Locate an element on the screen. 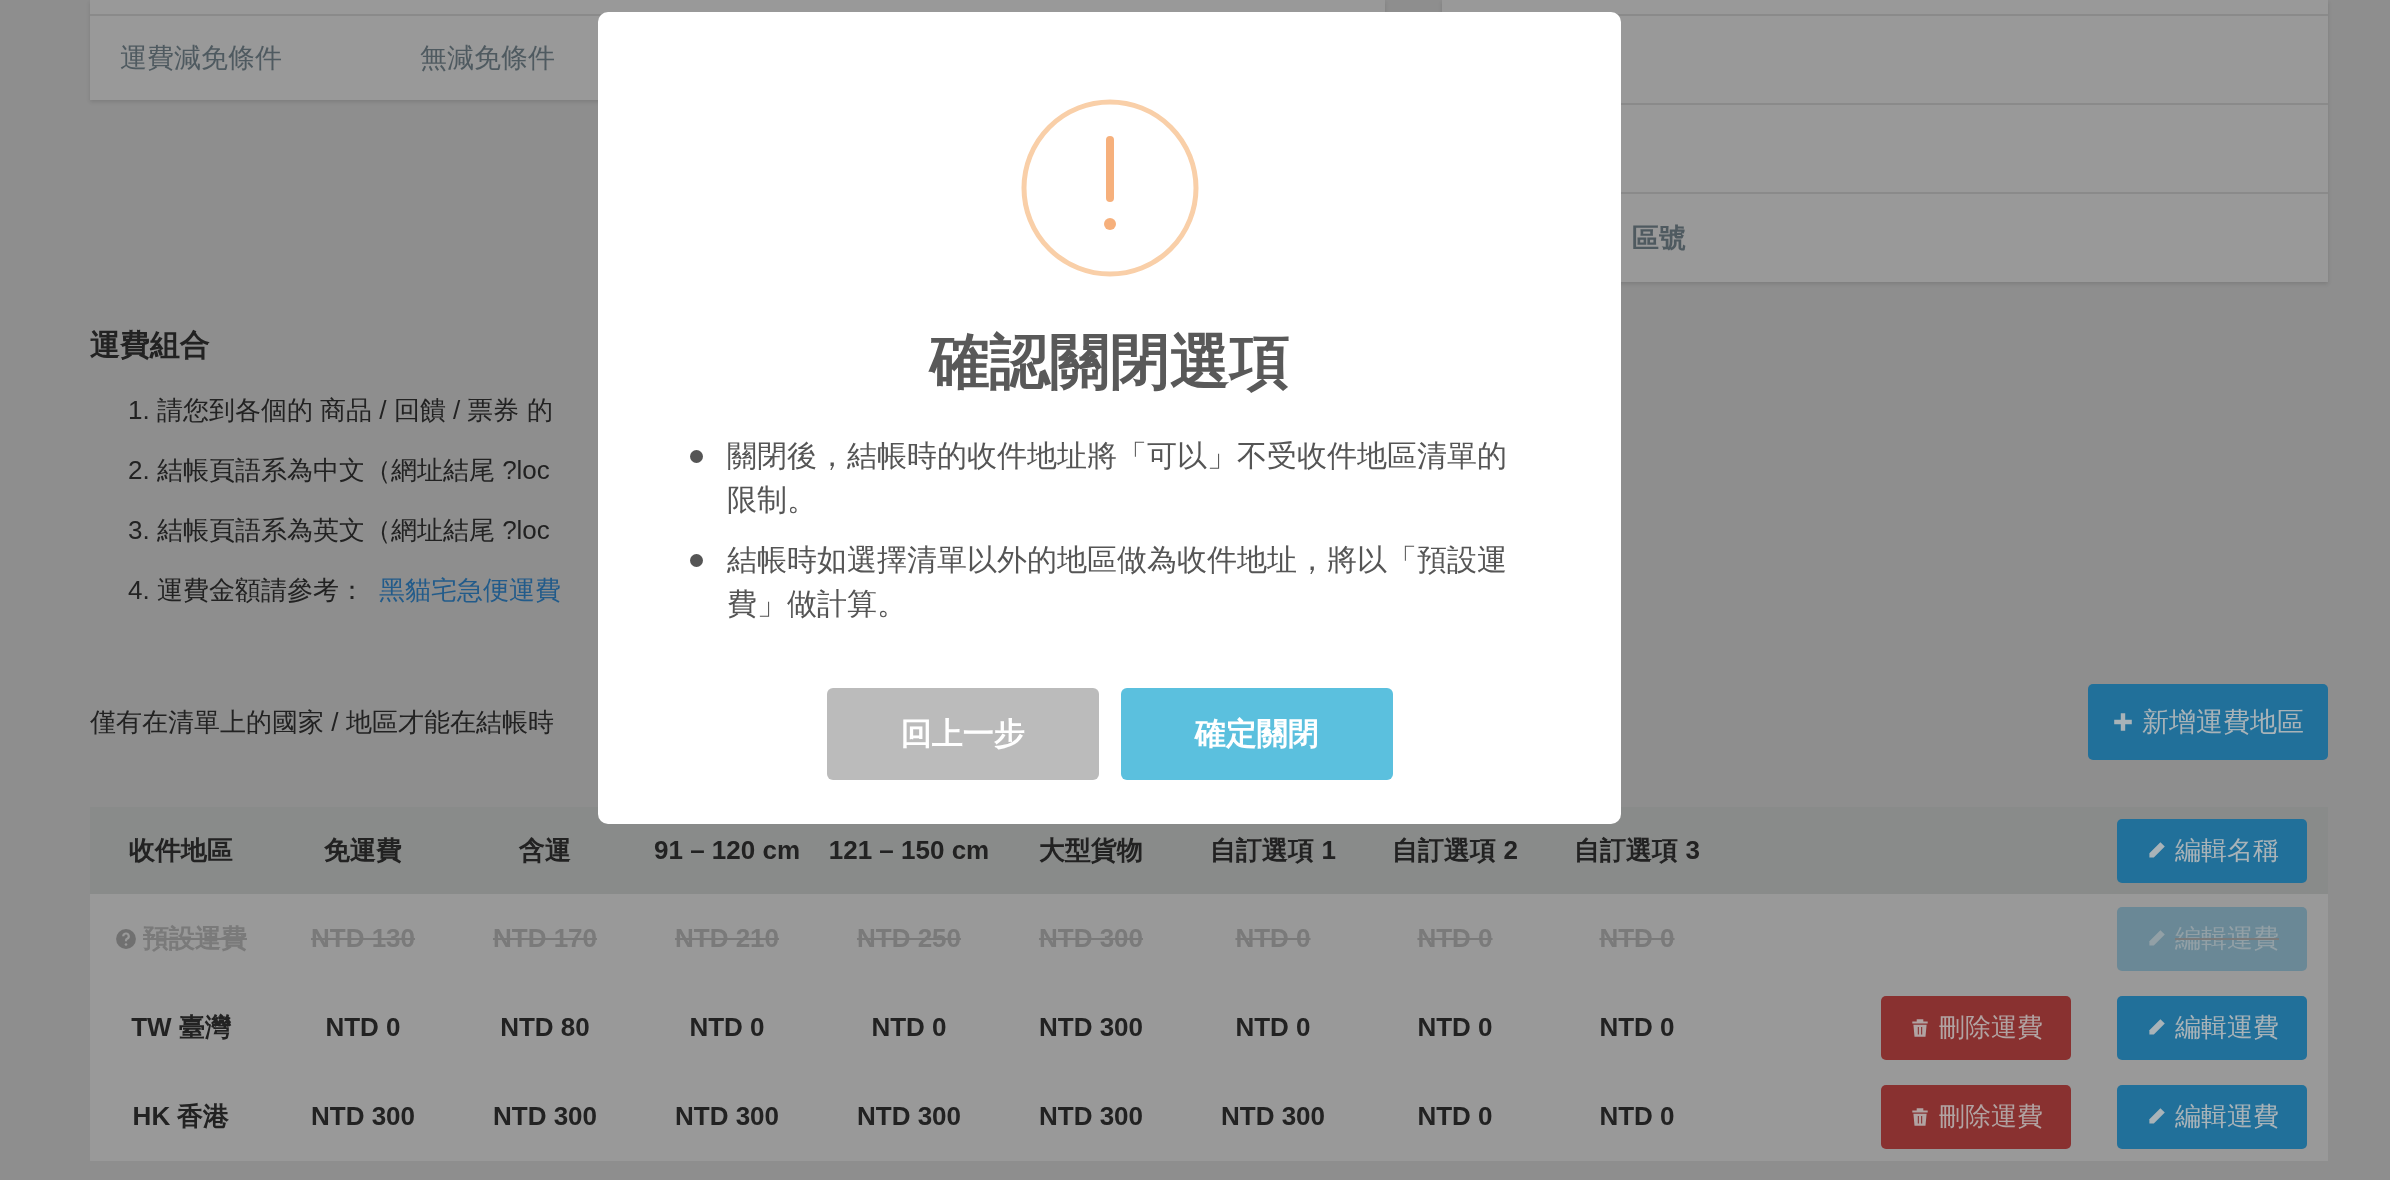 Image resolution: width=2390 pixels, height=1180 pixels. note-text: 僅有在清單上的國家 / 地區才能在結帳時 is located at coordinates (322, 722).